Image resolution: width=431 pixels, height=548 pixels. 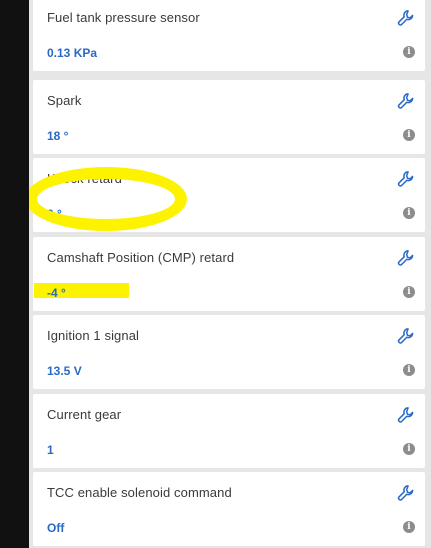 I want to click on parameter-name: Knock retard, so click(x=84, y=178).